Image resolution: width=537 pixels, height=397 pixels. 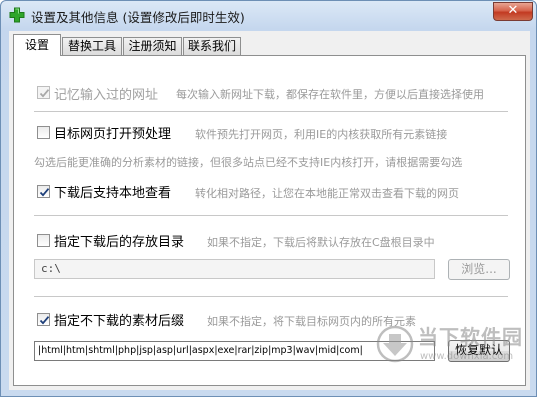 I want to click on local-view-hint: 转化相对路径，让您在本地能正常双击查看下载的网页, so click(x=327, y=193).